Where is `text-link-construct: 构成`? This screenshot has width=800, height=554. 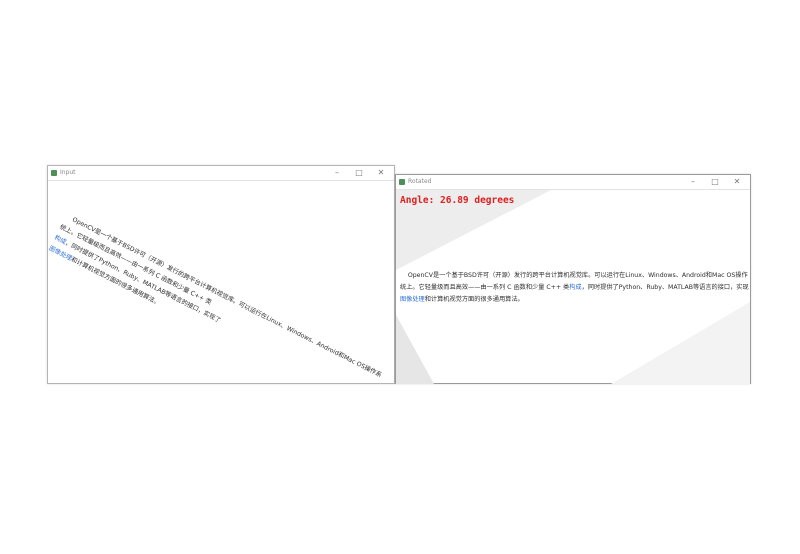
text-link-construct: 构成 is located at coordinates (575, 287).